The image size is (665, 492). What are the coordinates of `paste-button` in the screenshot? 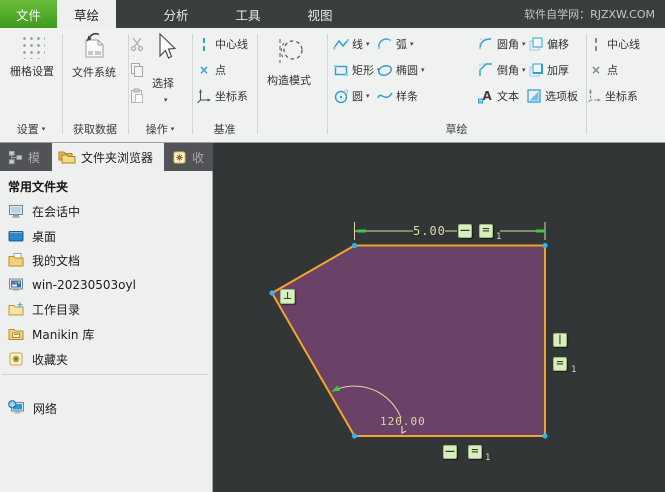 It's located at (137, 96).